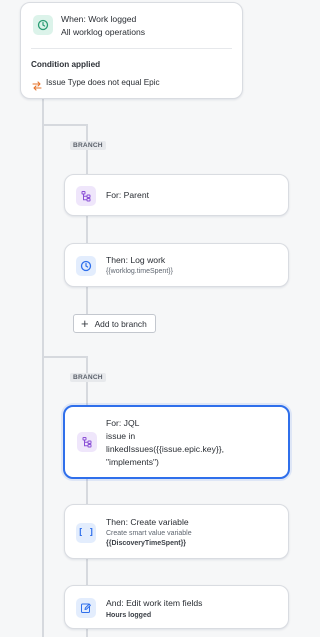 The image size is (320, 637). I want to click on action-detail: {{worklog.timeSpent}}, so click(139, 271).